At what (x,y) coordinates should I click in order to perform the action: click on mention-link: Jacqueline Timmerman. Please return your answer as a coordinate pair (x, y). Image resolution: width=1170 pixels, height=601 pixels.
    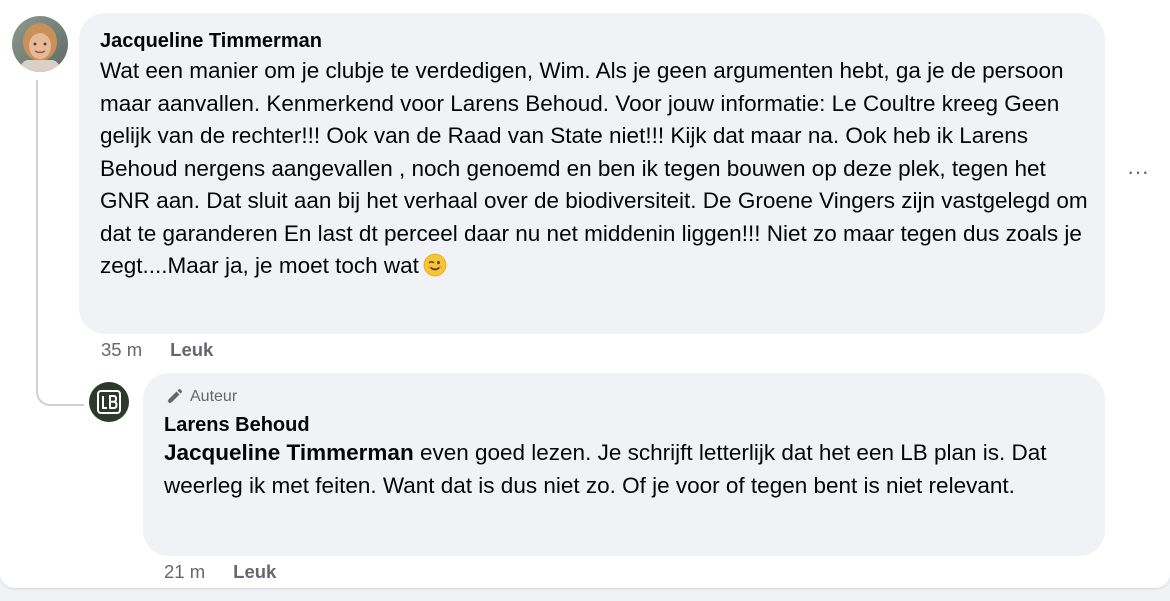
    Looking at the image, I should click on (289, 452).